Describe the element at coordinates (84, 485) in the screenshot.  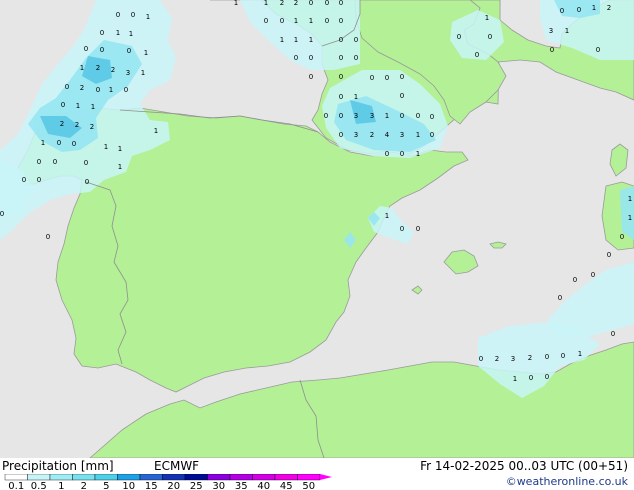
I see `legend-label: 2` at that location.